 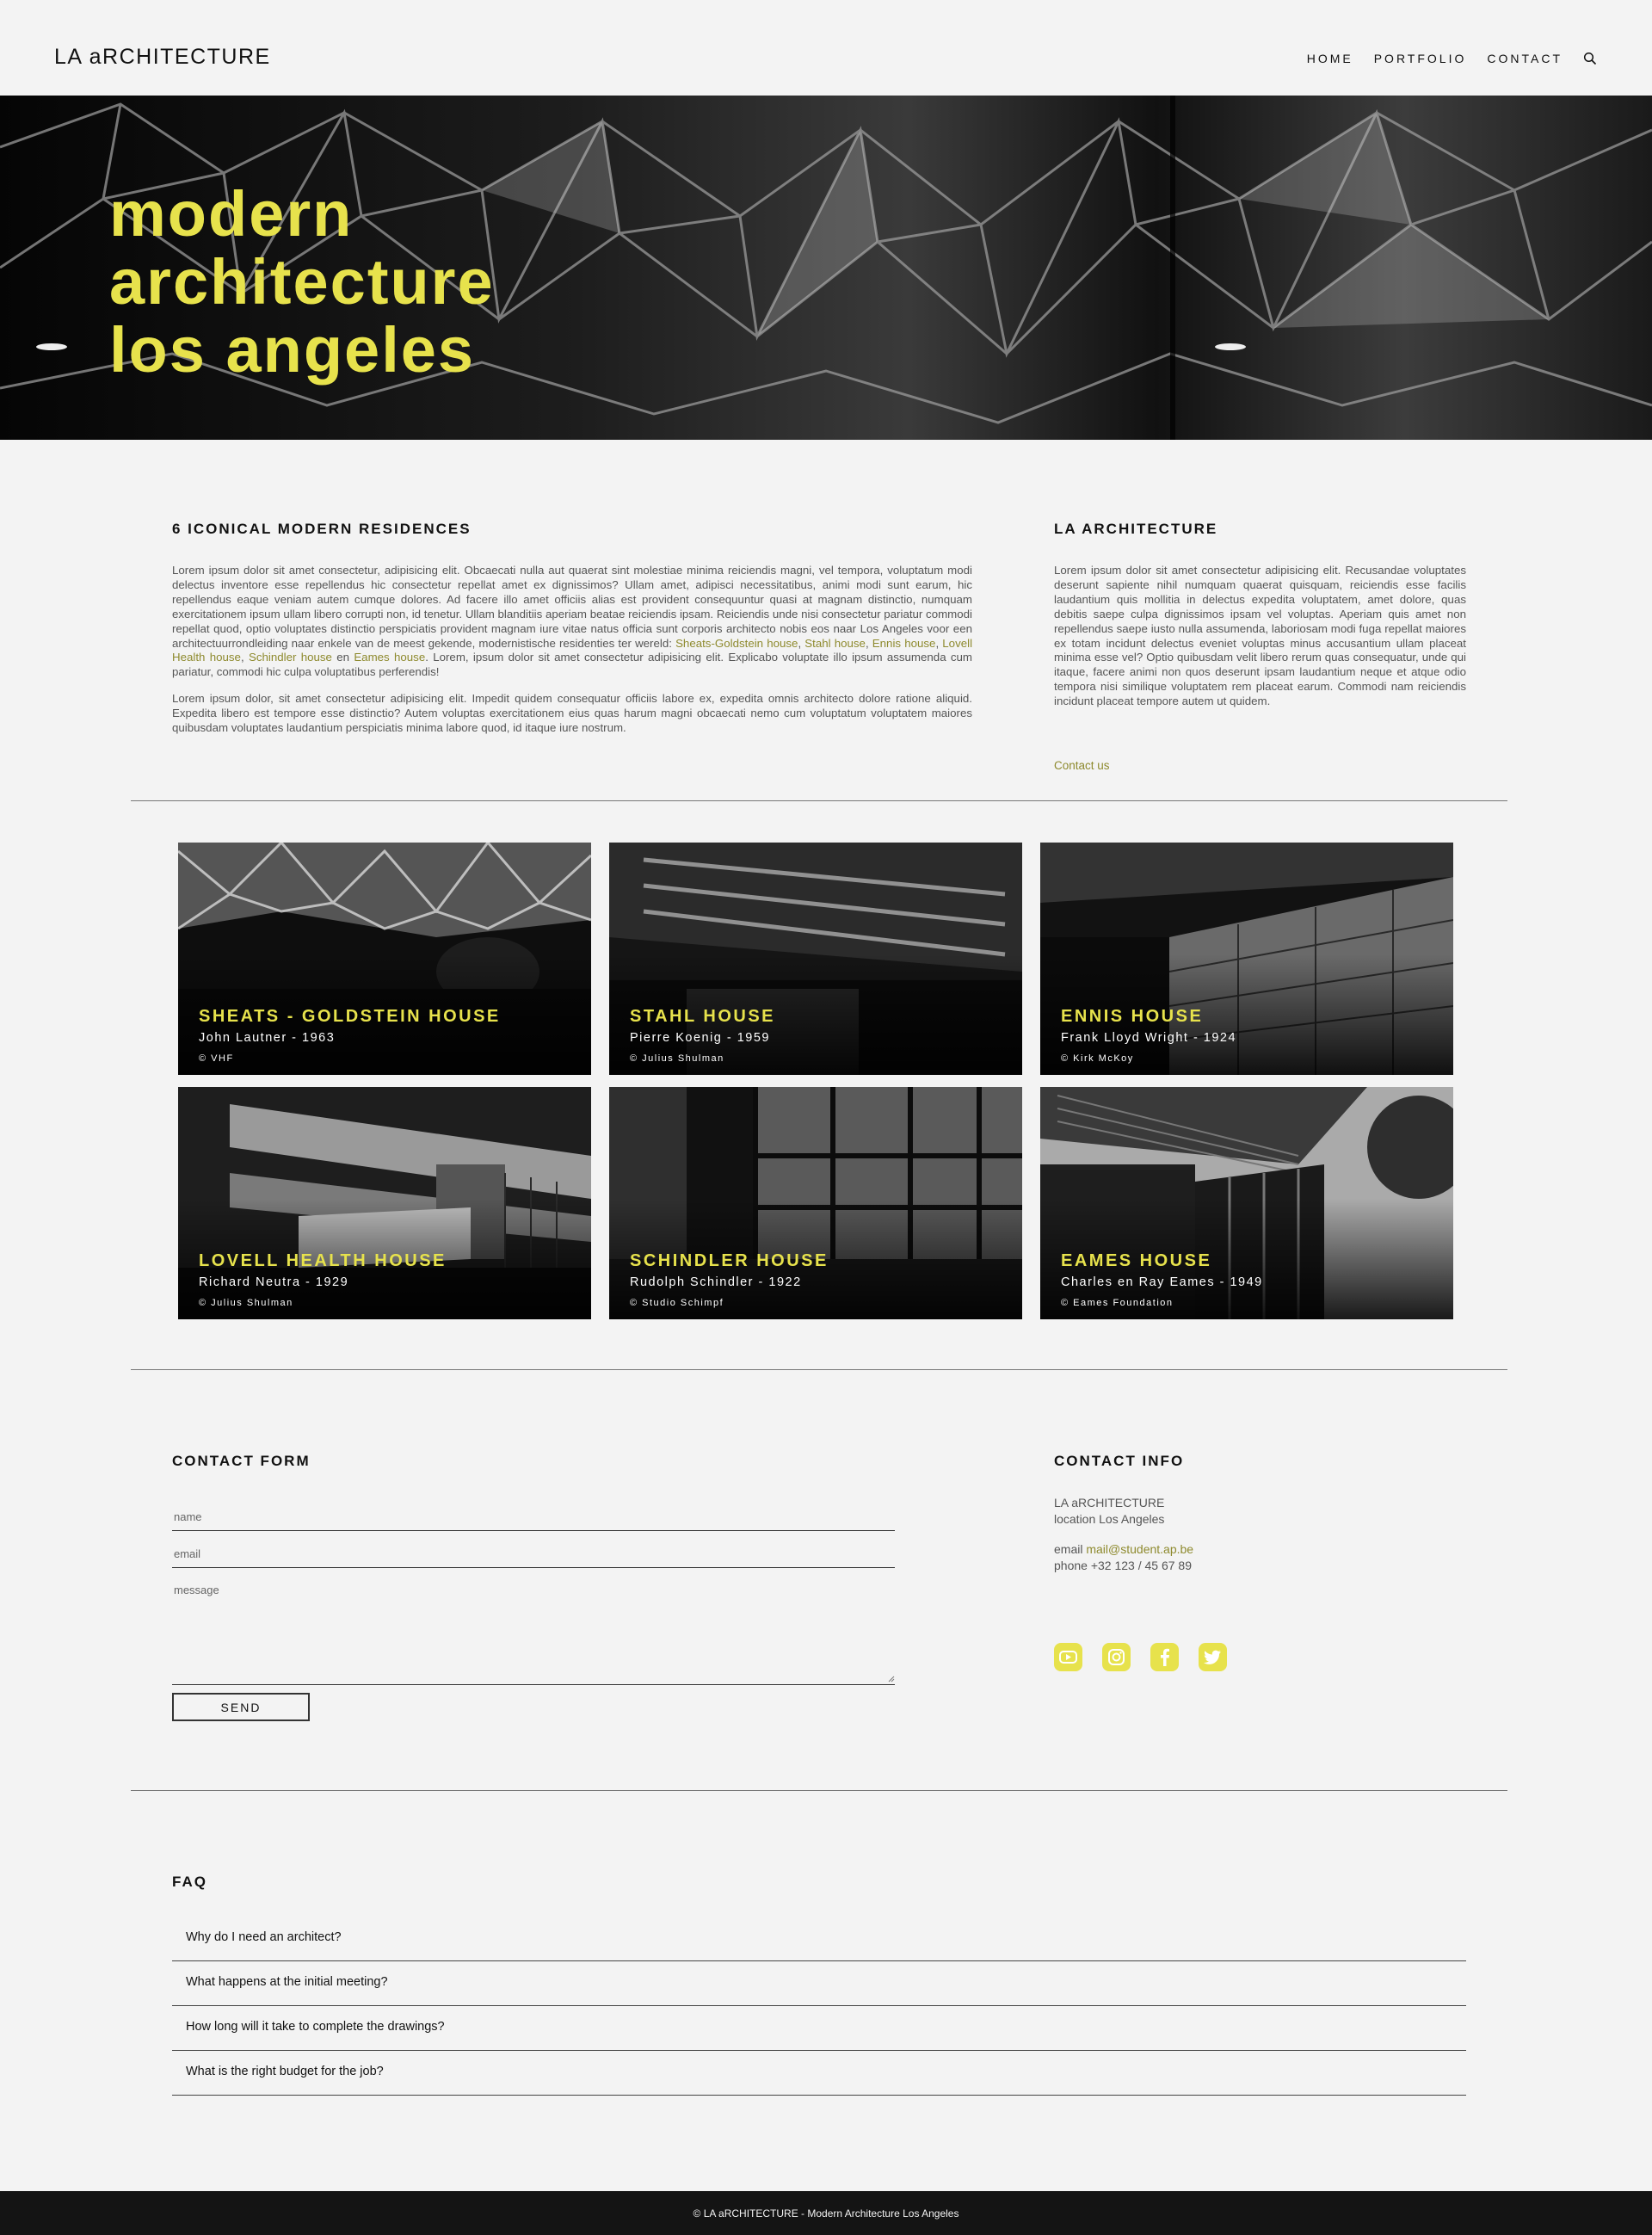 What do you see at coordinates (677, 1303) in the screenshot?
I see `card-credit: © Studio Schimpf` at bounding box center [677, 1303].